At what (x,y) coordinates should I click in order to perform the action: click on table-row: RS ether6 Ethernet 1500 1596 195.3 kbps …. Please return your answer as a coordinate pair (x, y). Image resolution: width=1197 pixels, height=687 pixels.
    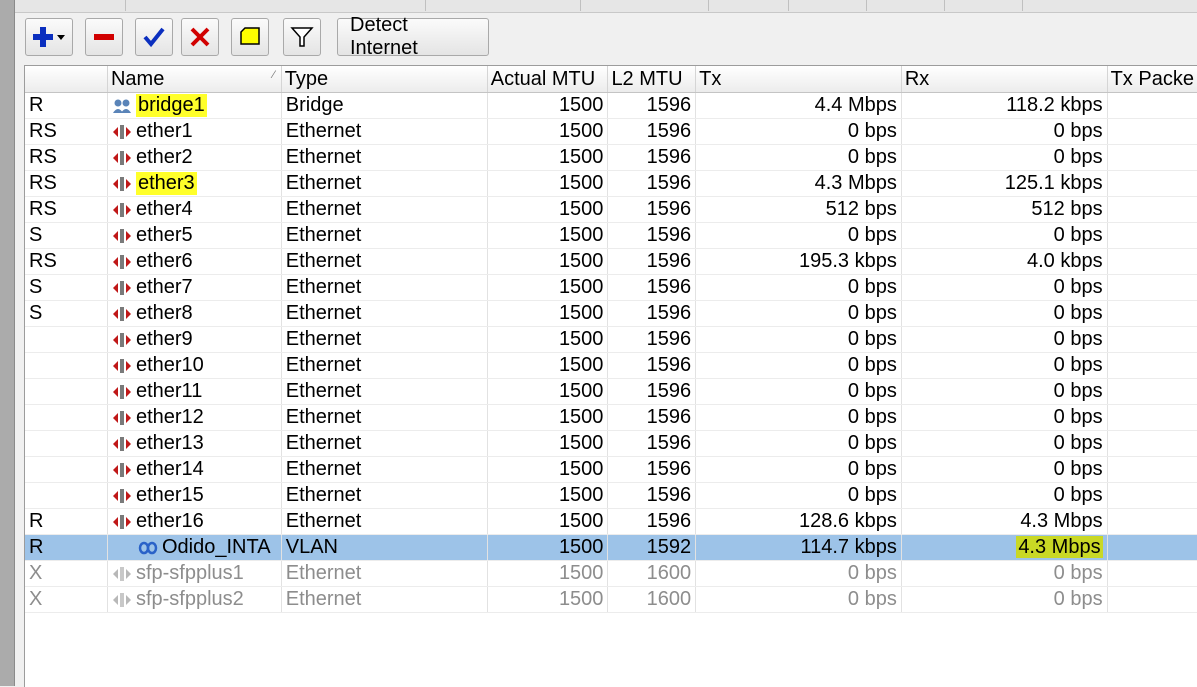
    Looking at the image, I should click on (611, 261).